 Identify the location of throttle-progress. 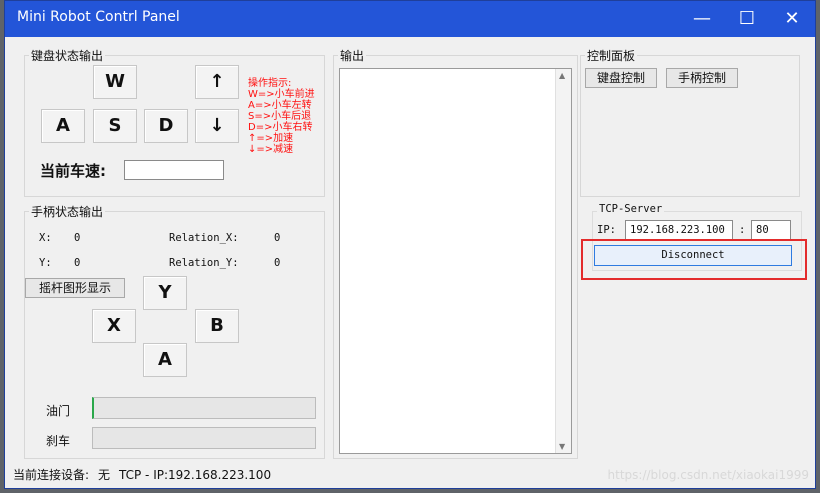
(204, 408).